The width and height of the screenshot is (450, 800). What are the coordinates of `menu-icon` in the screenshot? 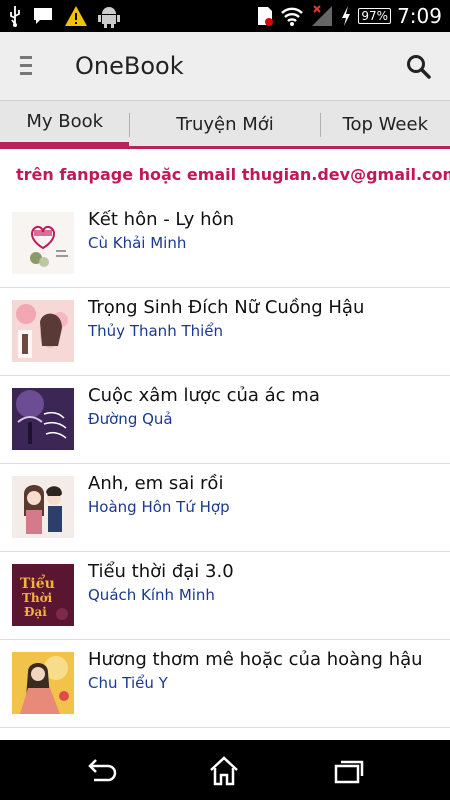 It's located at (31, 68).